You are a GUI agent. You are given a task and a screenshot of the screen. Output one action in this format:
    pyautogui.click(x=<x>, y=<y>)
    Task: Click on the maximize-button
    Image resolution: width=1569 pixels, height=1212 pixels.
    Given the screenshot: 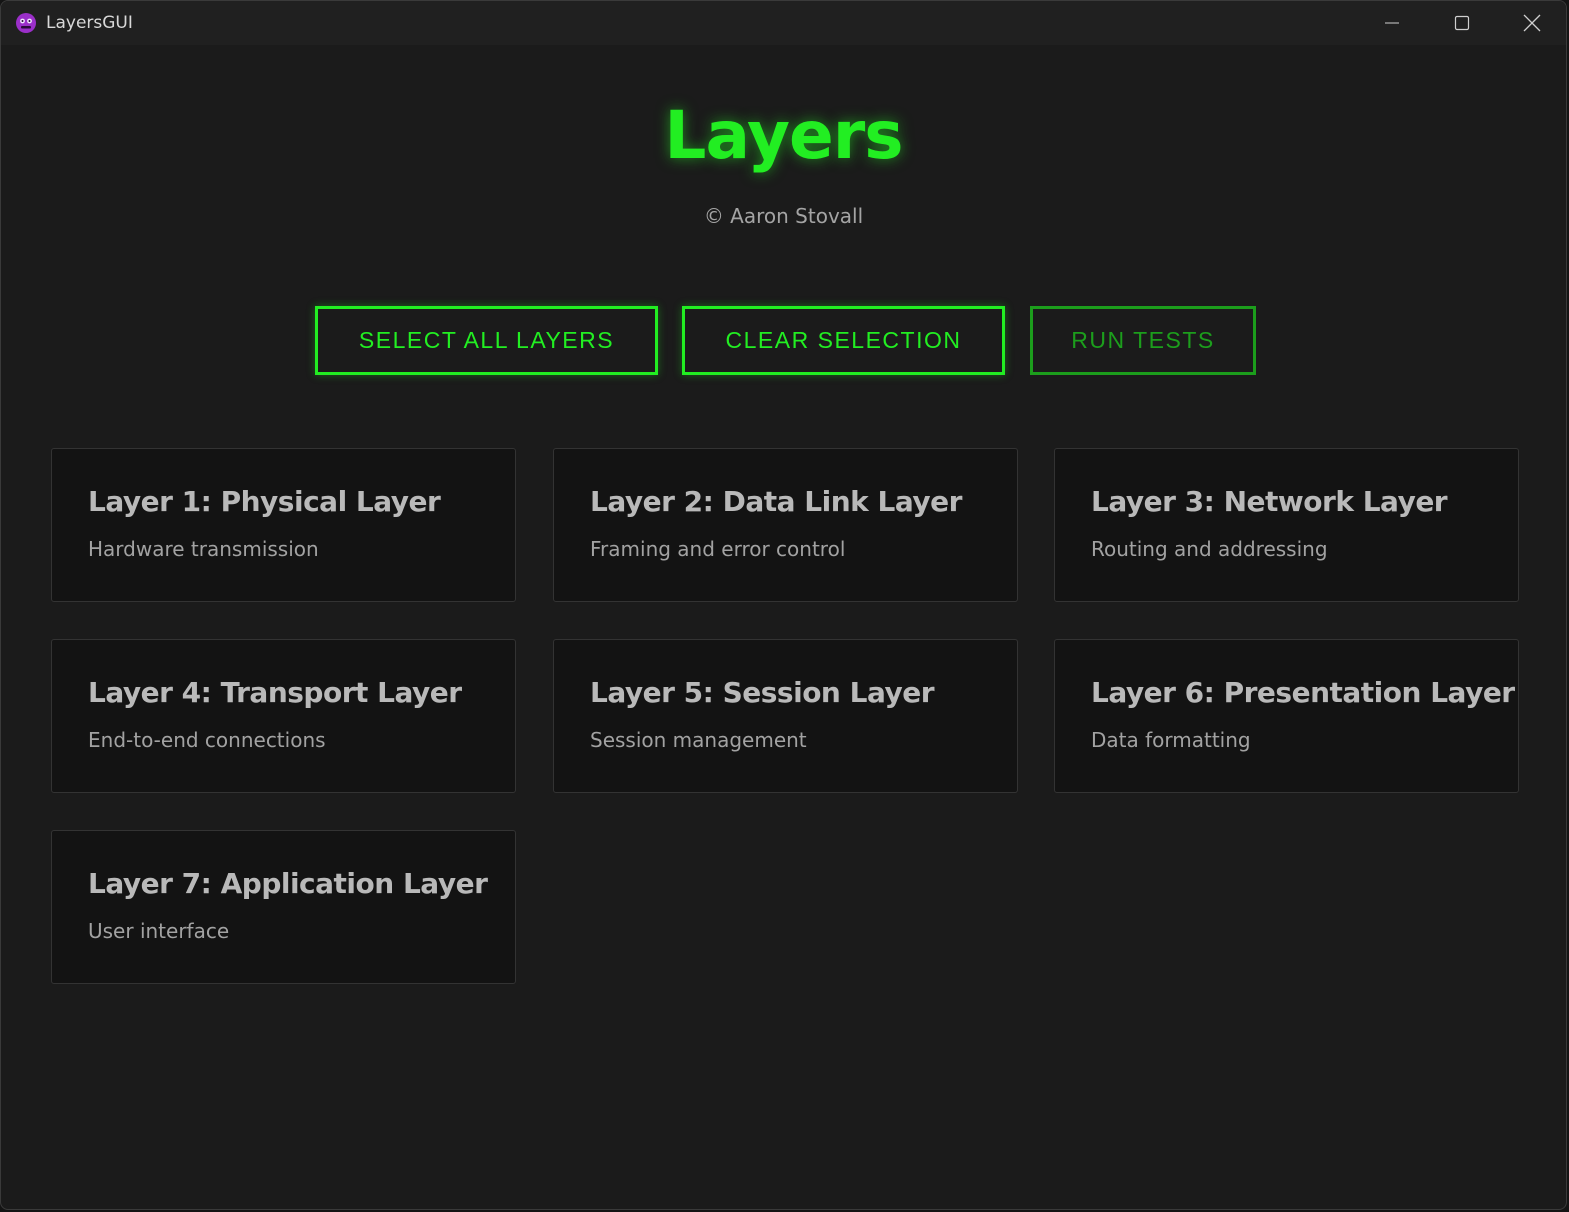 What is the action you would take?
    pyautogui.click(x=1462, y=23)
    